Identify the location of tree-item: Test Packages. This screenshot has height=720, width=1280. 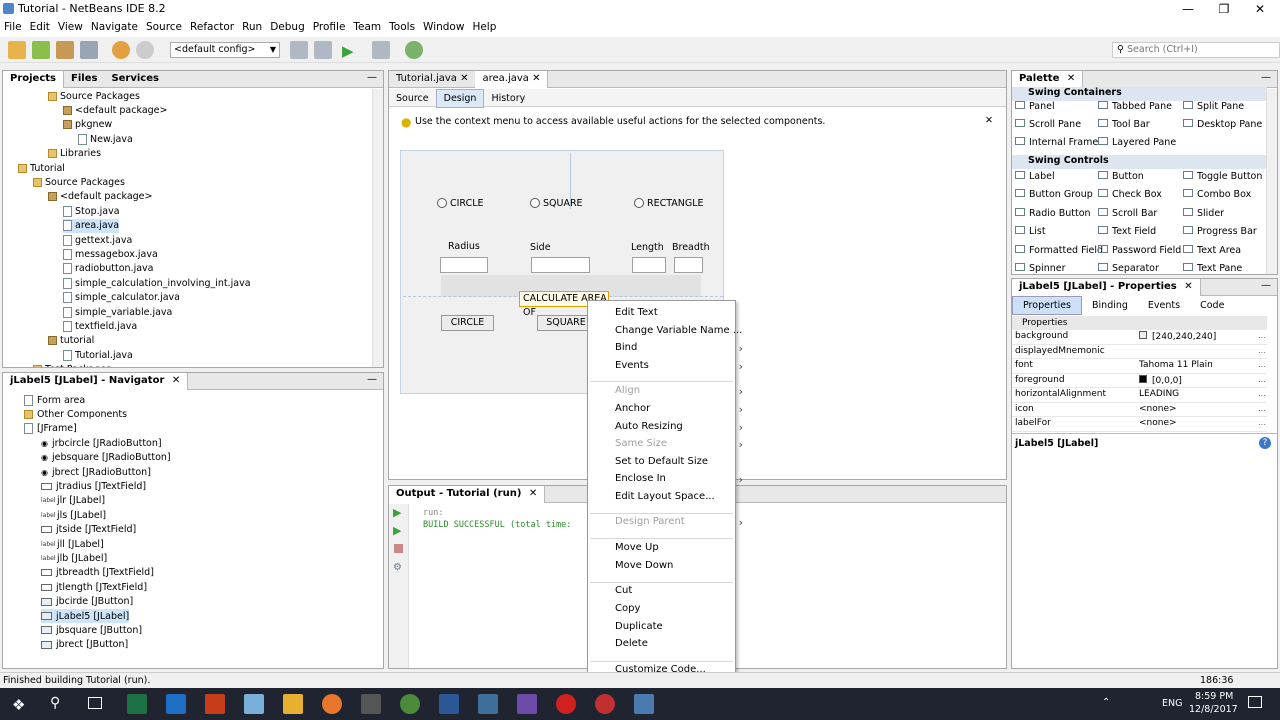
(72, 365).